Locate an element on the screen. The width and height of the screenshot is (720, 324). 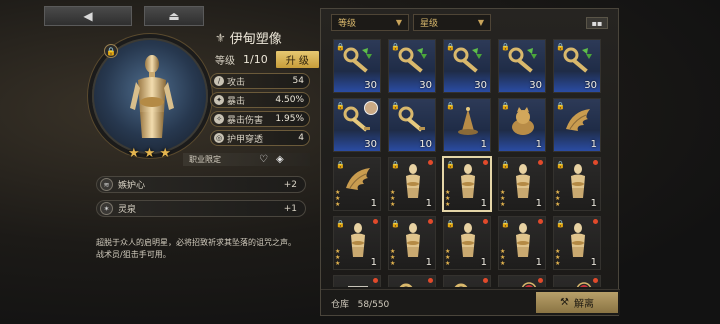
back-arrow-icon: ◀ is located at coordinates (88, 16).